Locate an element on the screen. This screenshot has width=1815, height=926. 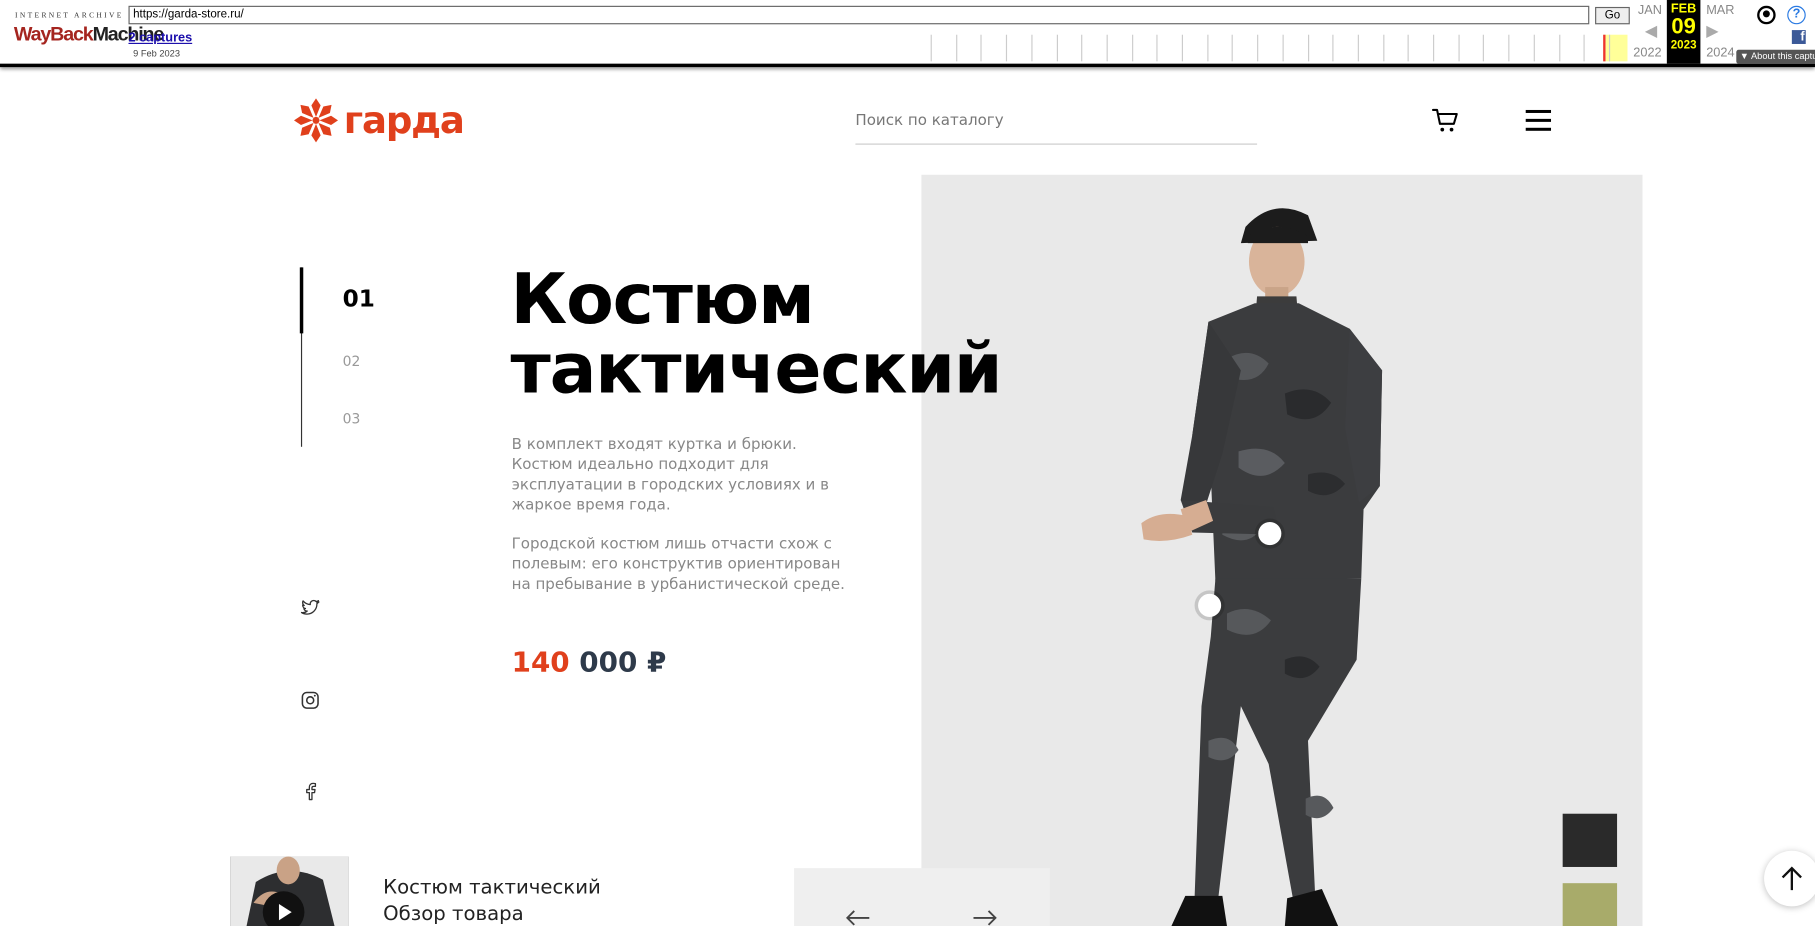
wayback-logo-word1: WayBack is located at coordinates (53, 34).